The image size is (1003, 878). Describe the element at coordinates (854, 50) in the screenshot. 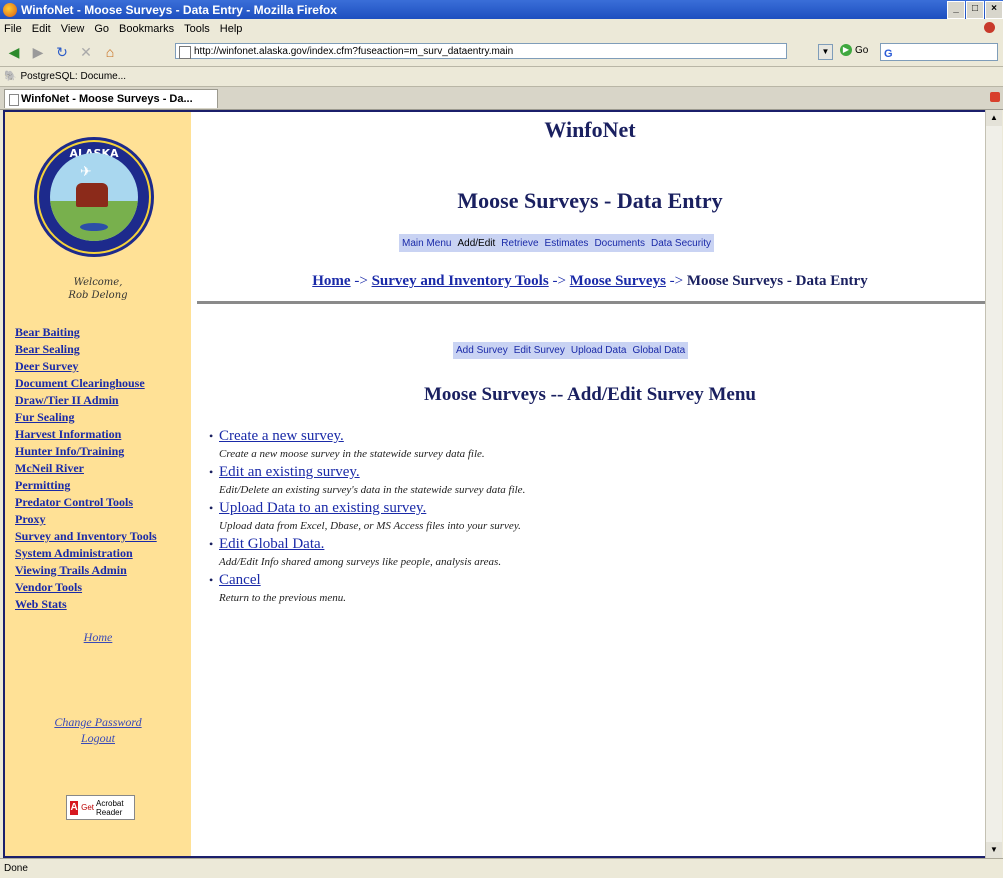

I see `go-button: ▶ Go` at that location.